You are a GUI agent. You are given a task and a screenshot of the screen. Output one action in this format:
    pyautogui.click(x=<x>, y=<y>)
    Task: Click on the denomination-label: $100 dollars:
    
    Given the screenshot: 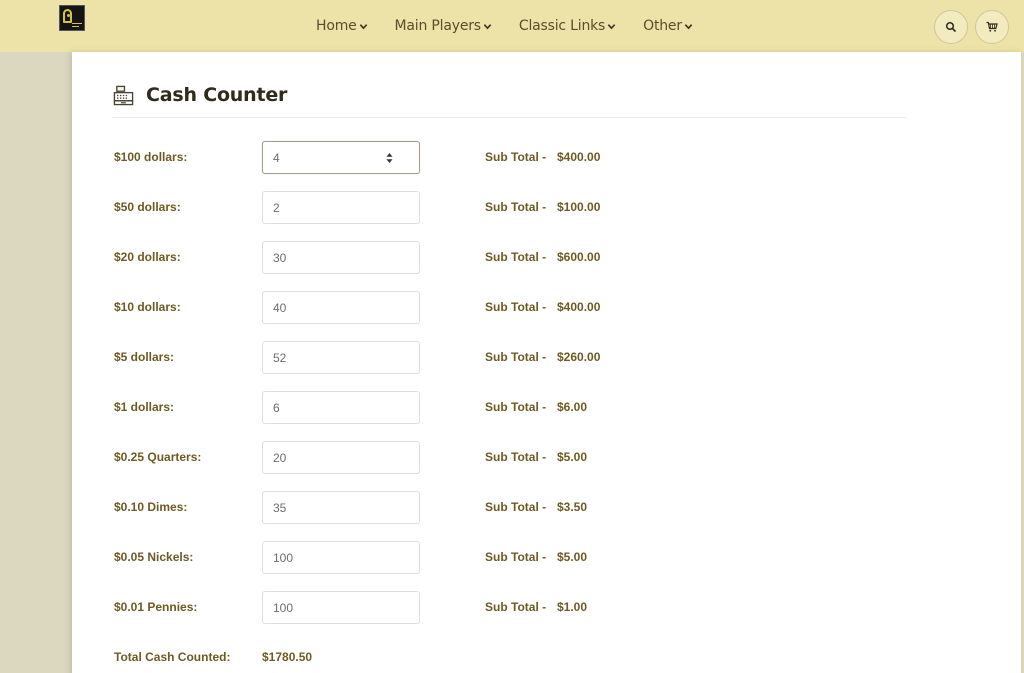 What is the action you would take?
    pyautogui.click(x=151, y=157)
    